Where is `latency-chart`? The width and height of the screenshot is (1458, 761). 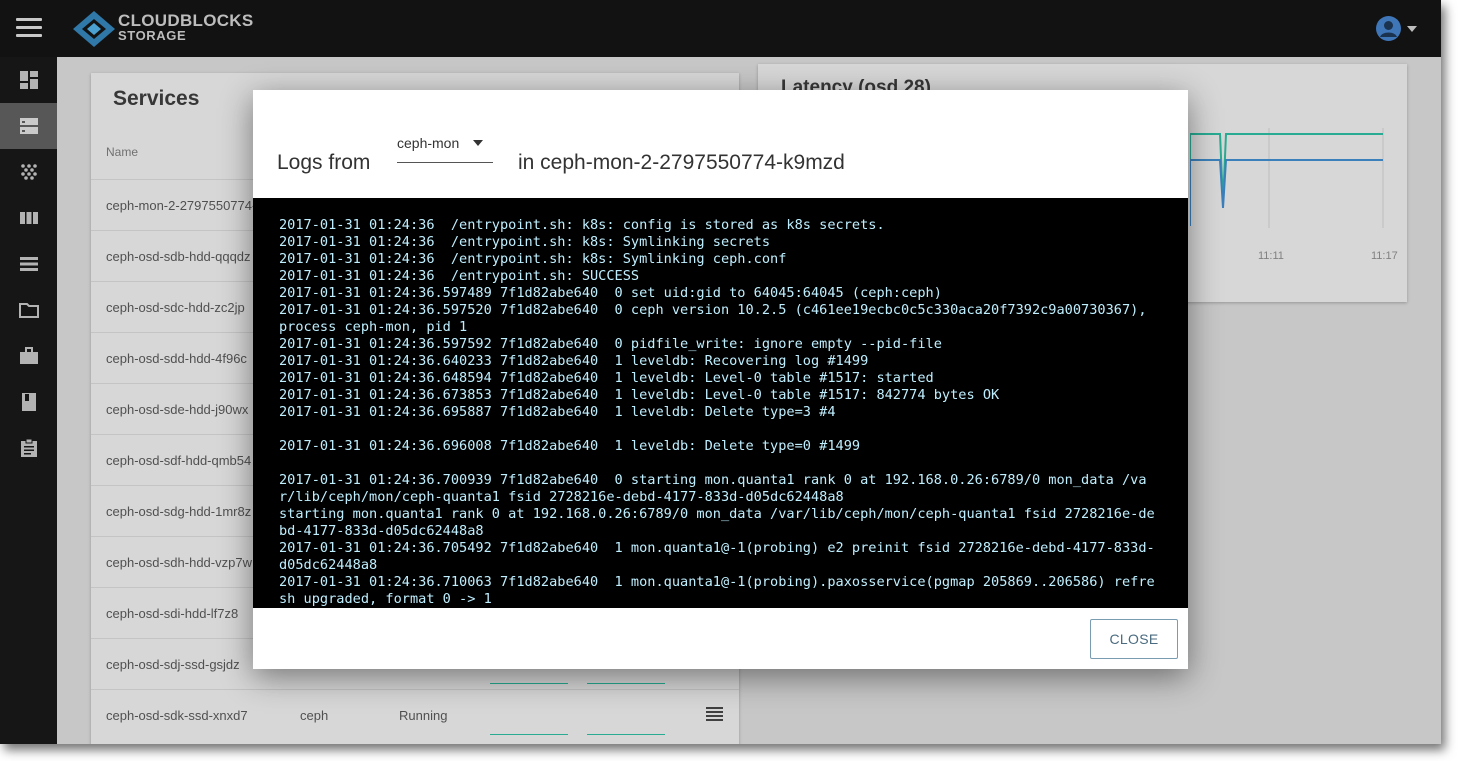 latency-chart is located at coordinates (1287, 178).